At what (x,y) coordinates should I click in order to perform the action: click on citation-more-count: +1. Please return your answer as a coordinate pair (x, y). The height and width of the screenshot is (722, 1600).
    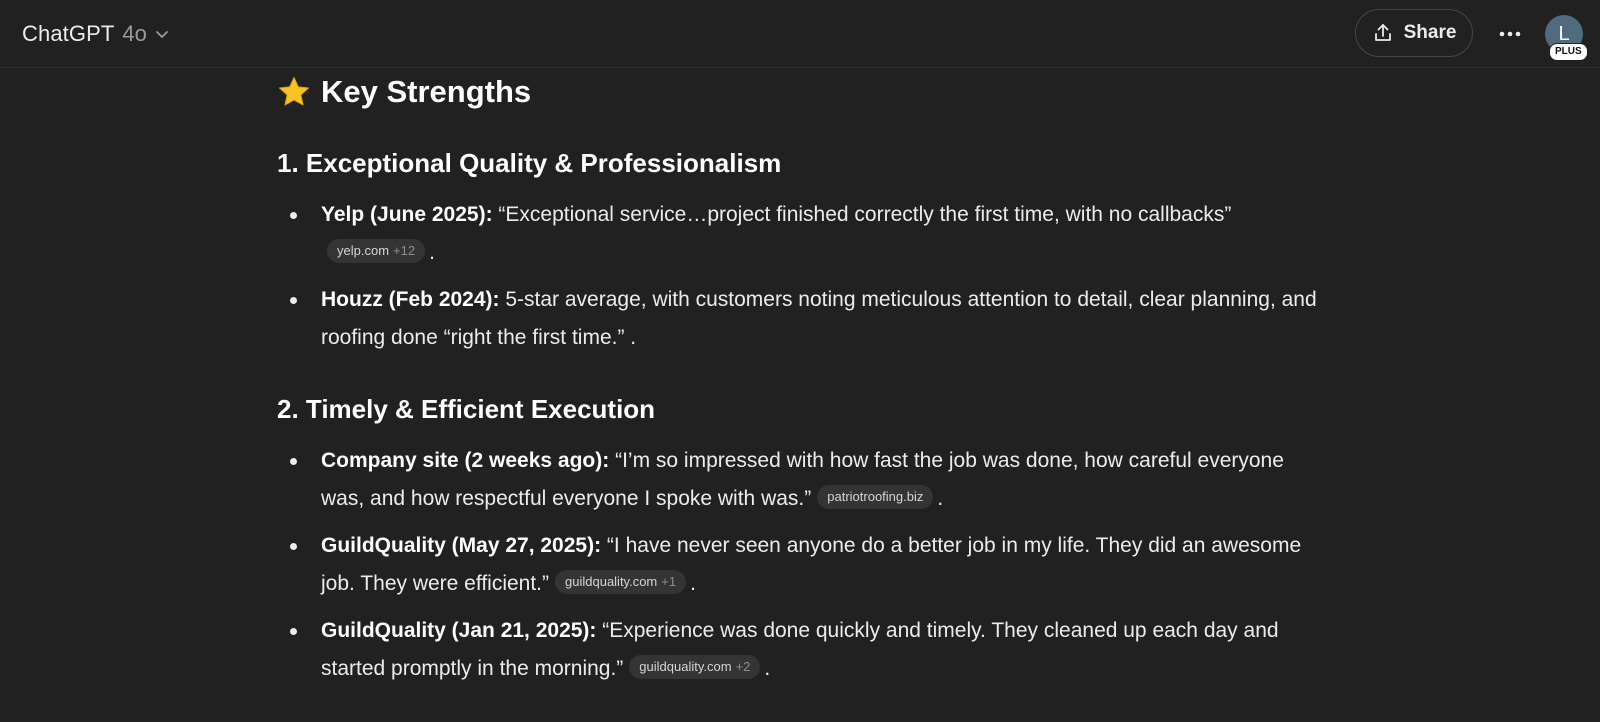
    Looking at the image, I should click on (669, 582).